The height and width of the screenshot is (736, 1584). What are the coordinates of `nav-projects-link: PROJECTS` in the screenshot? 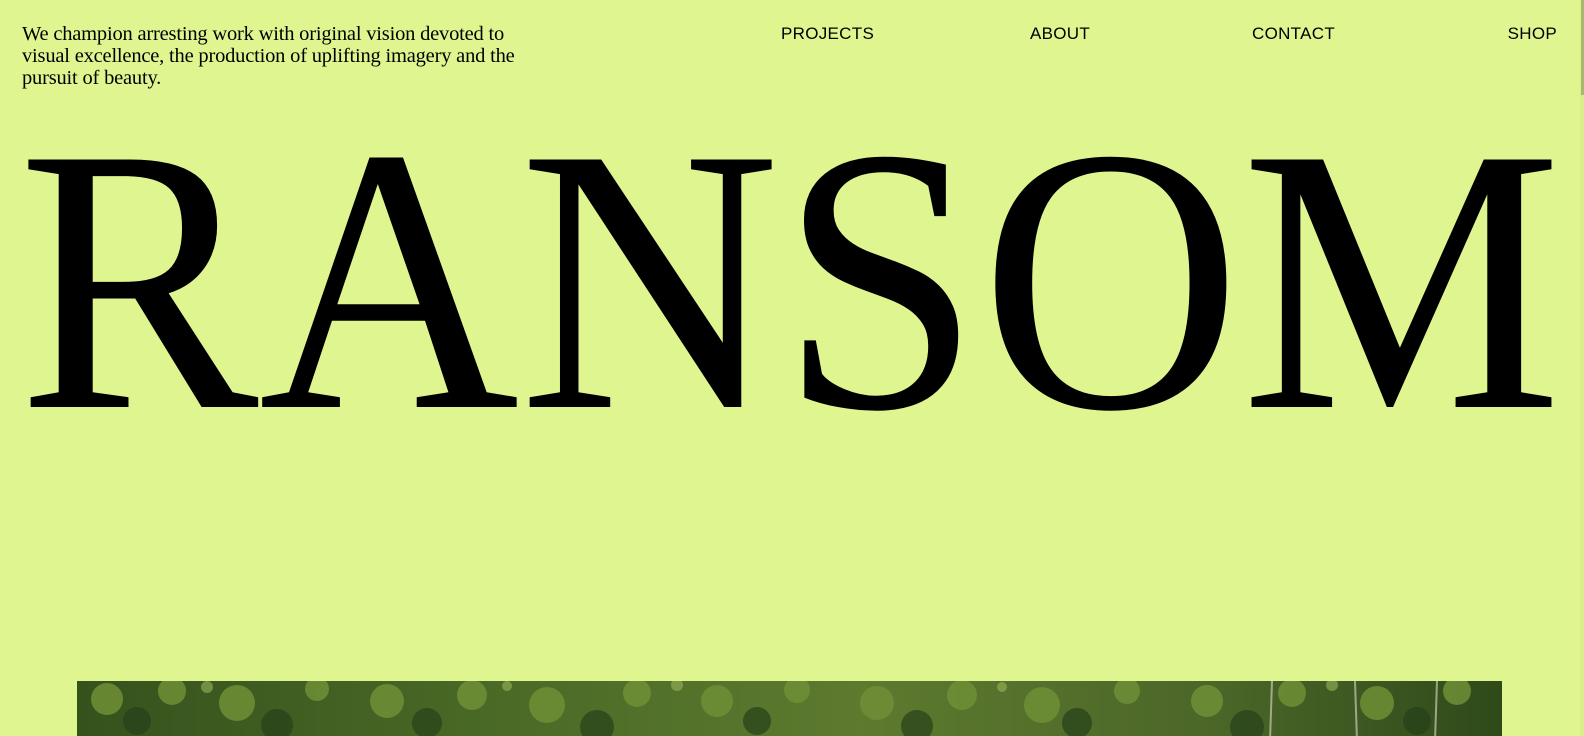 It's located at (827, 34).